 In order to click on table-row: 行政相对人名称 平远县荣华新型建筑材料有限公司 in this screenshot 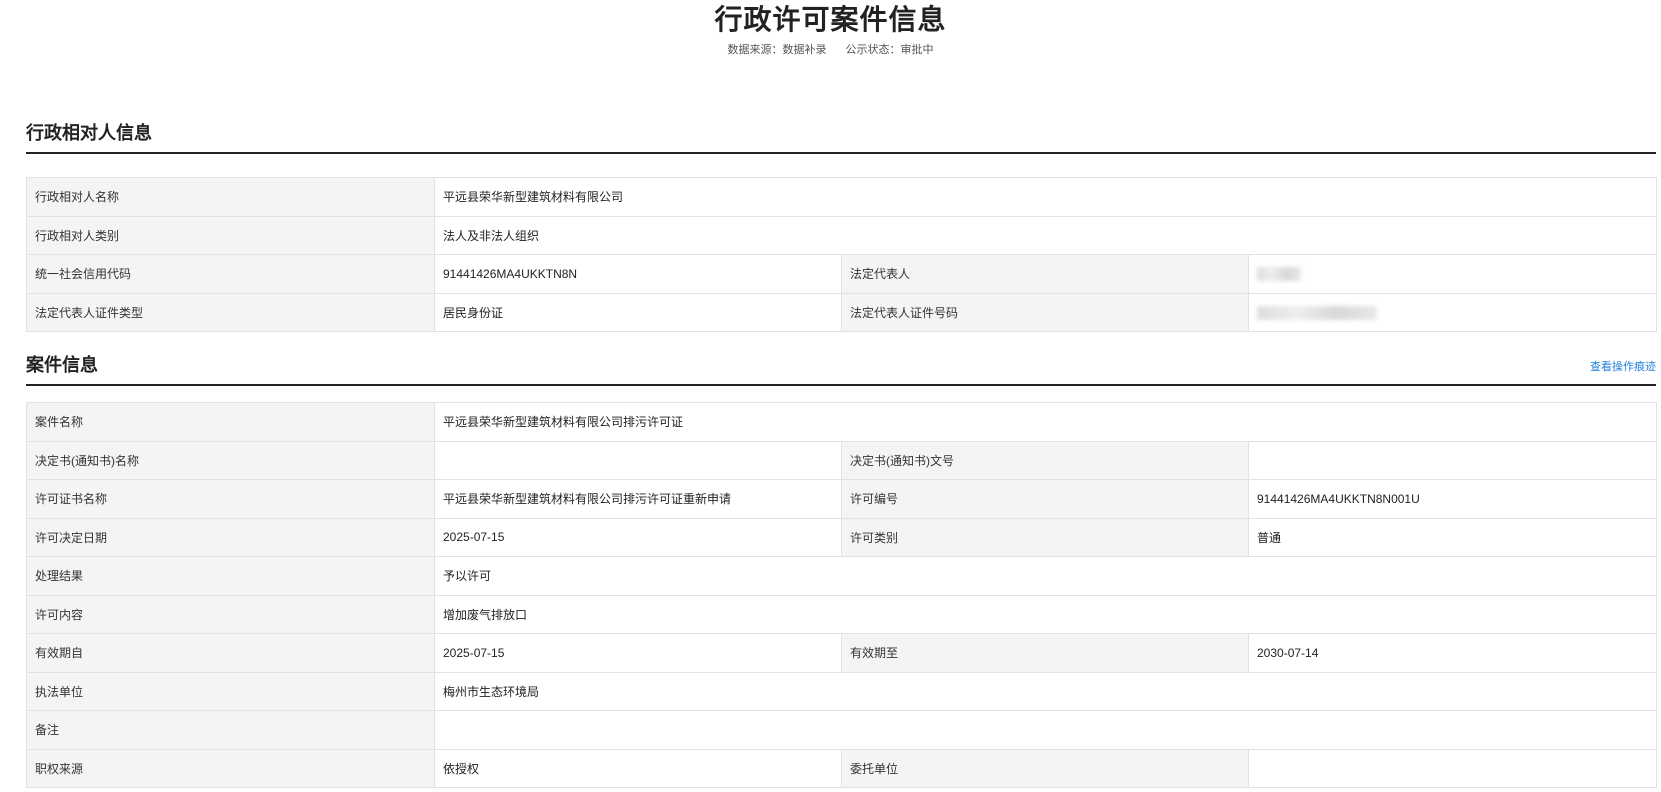, I will do `click(841, 197)`.